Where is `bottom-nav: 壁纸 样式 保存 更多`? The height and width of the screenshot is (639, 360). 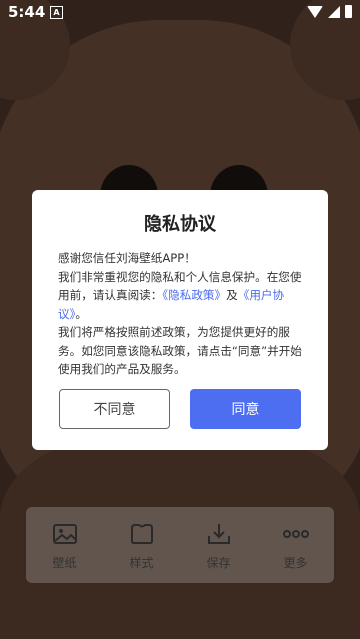 bottom-nav: 壁纸 样式 保存 更多 is located at coordinates (180, 545).